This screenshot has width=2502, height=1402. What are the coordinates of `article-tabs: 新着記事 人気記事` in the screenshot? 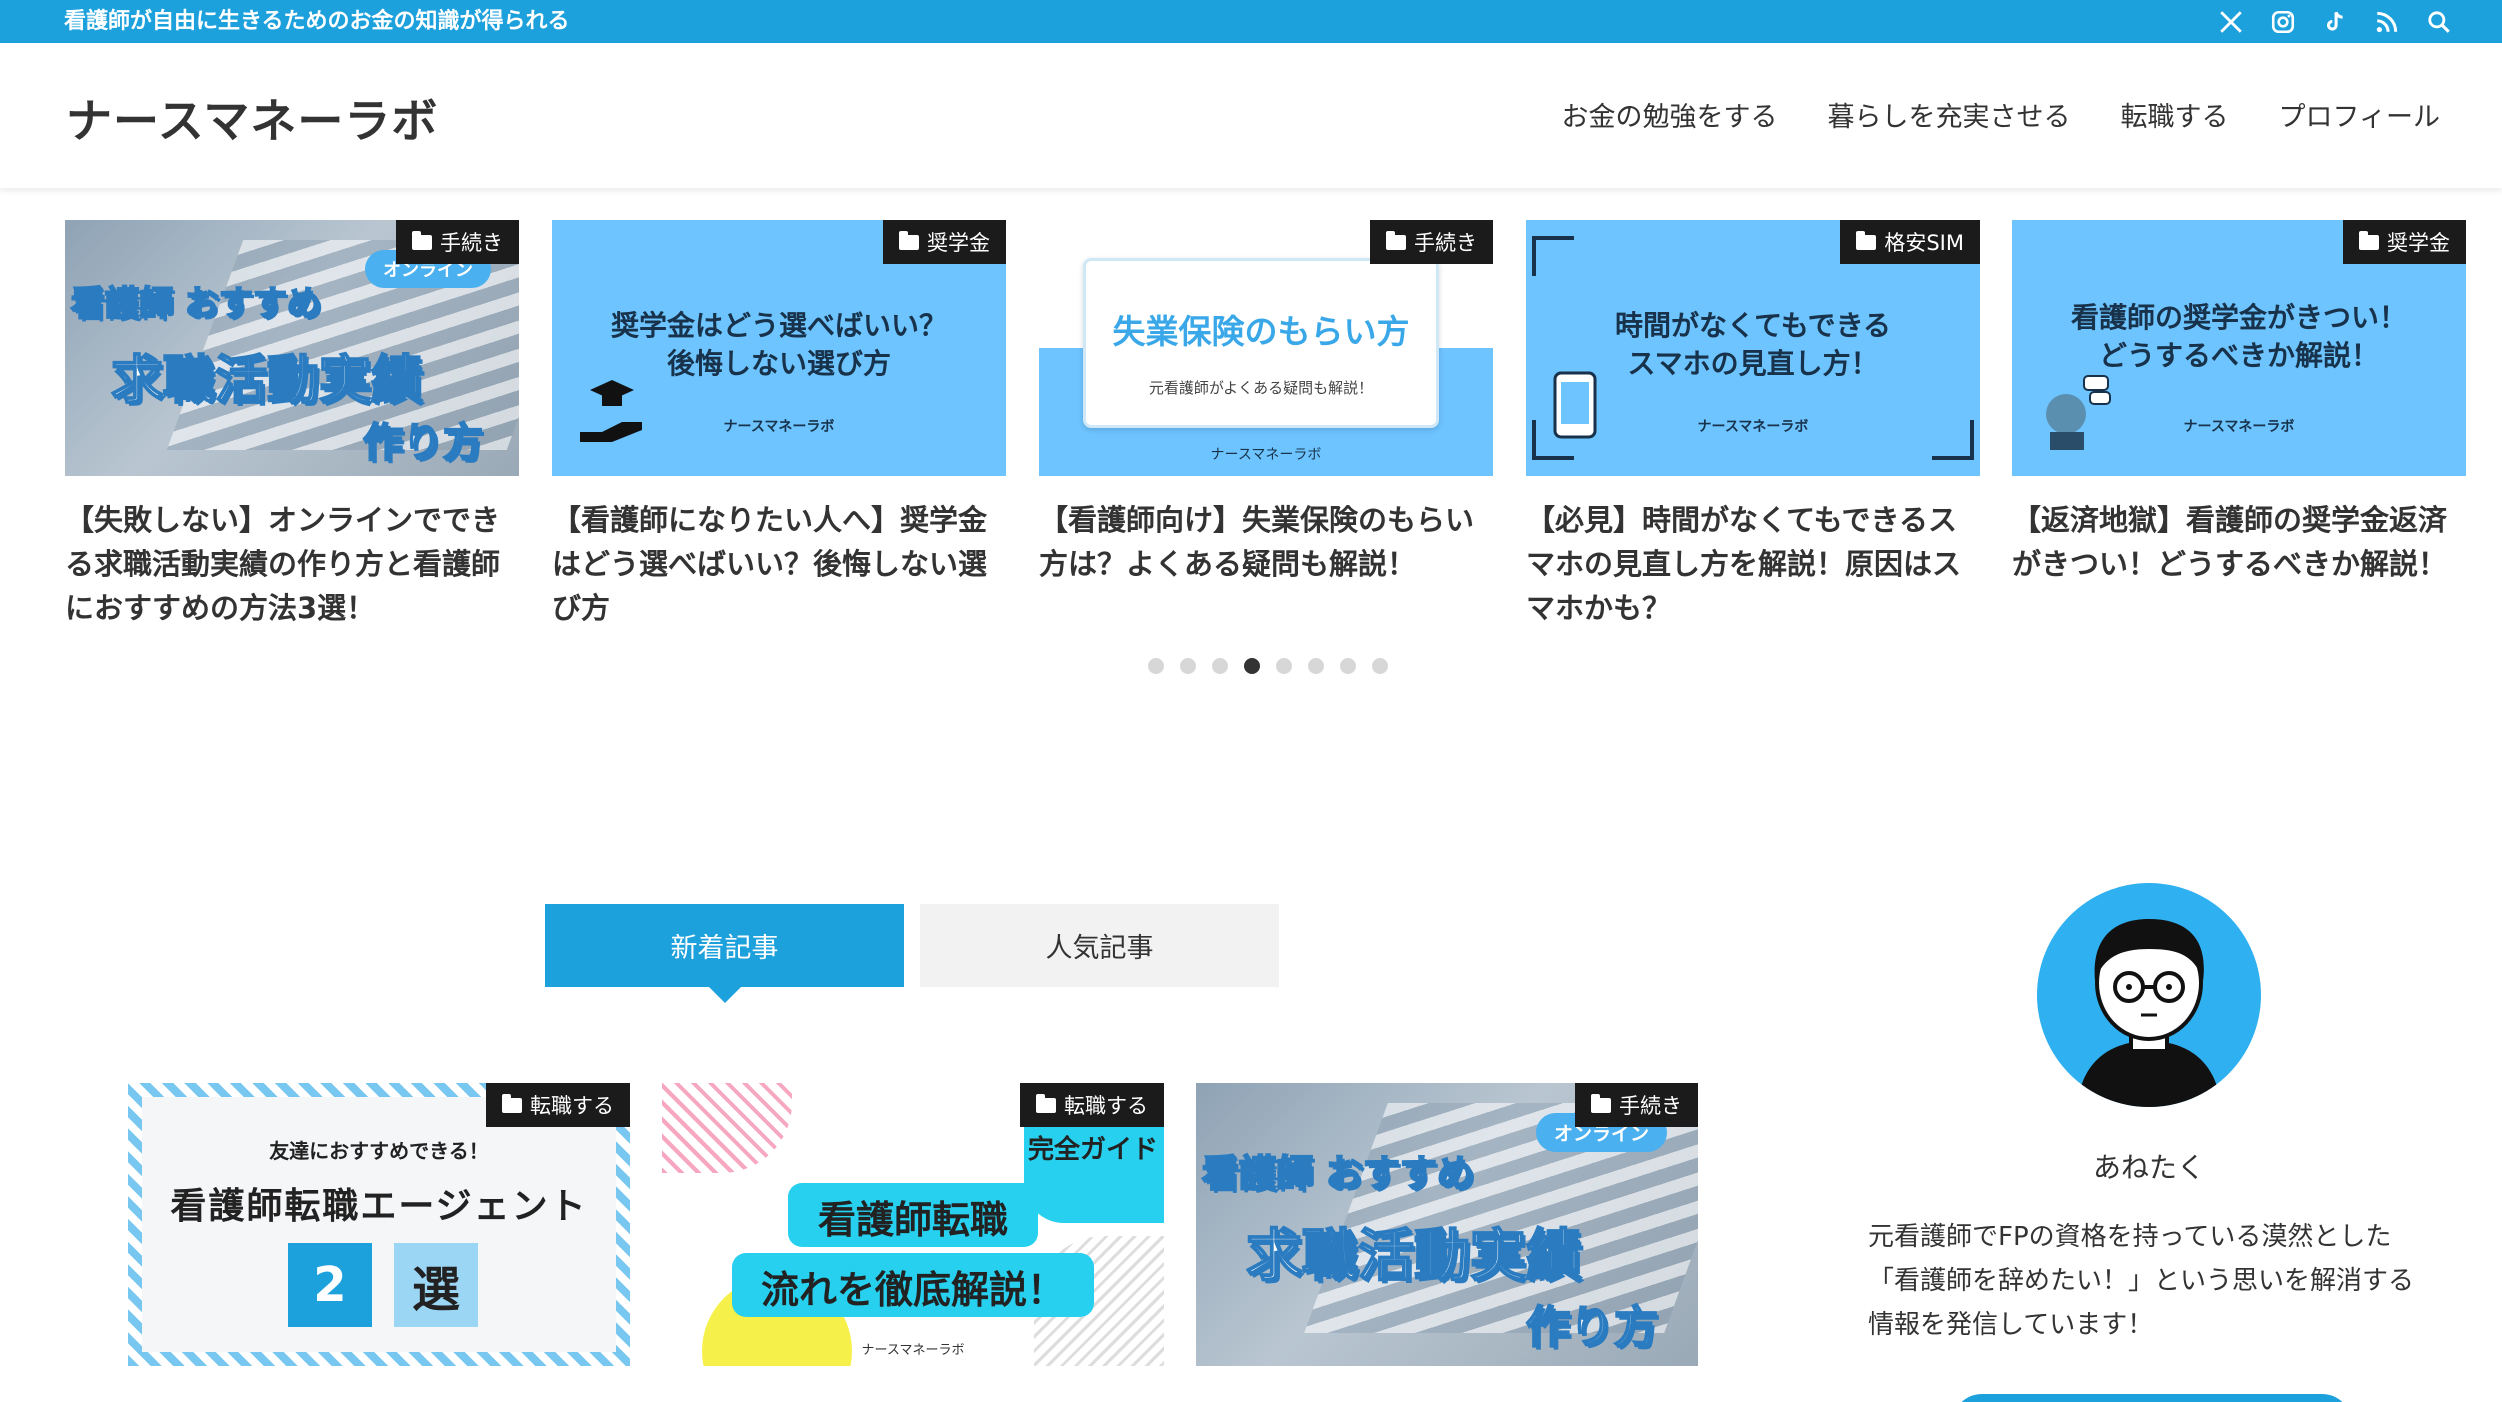 It's located at (912, 953).